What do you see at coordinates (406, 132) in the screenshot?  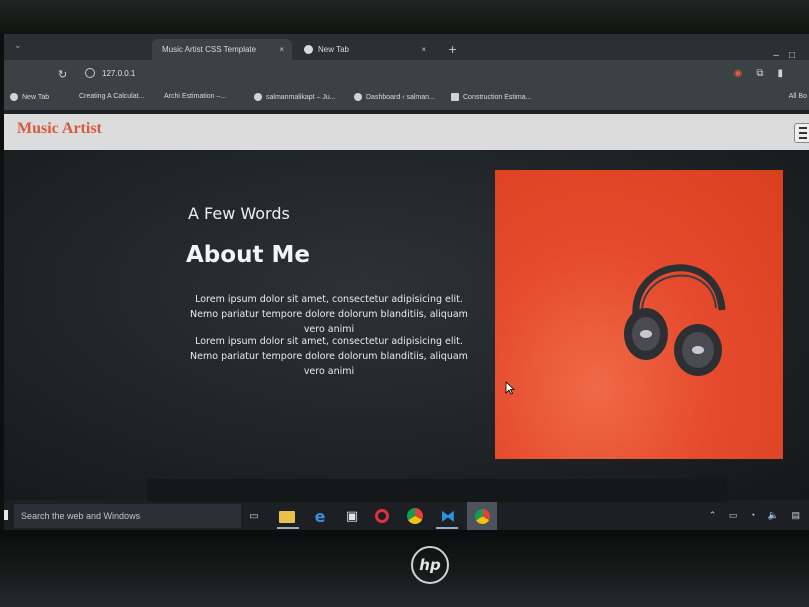 I see `site-header: Music Artist` at bounding box center [406, 132].